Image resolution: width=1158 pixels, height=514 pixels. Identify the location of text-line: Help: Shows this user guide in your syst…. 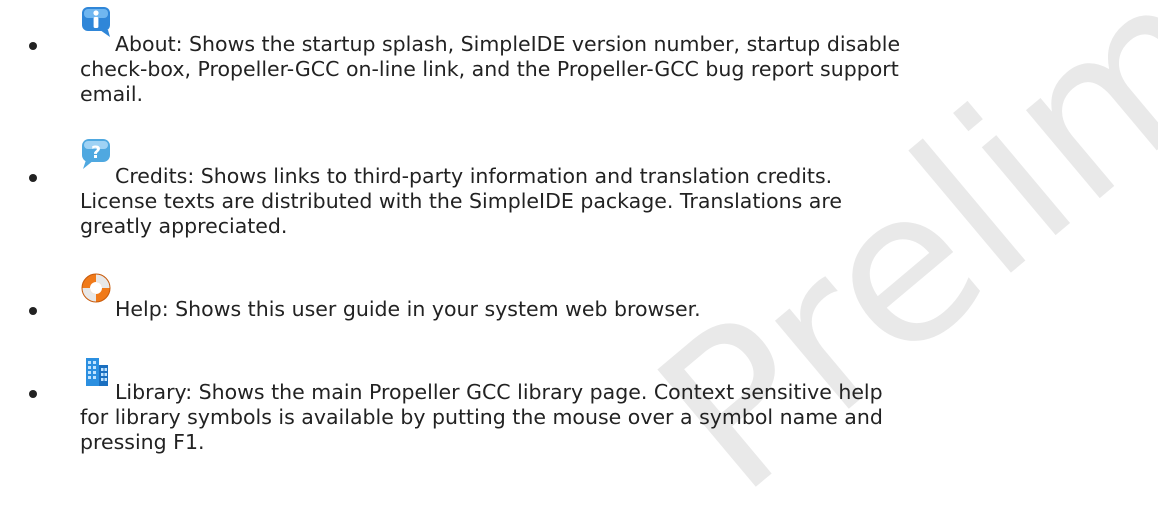
(408, 309).